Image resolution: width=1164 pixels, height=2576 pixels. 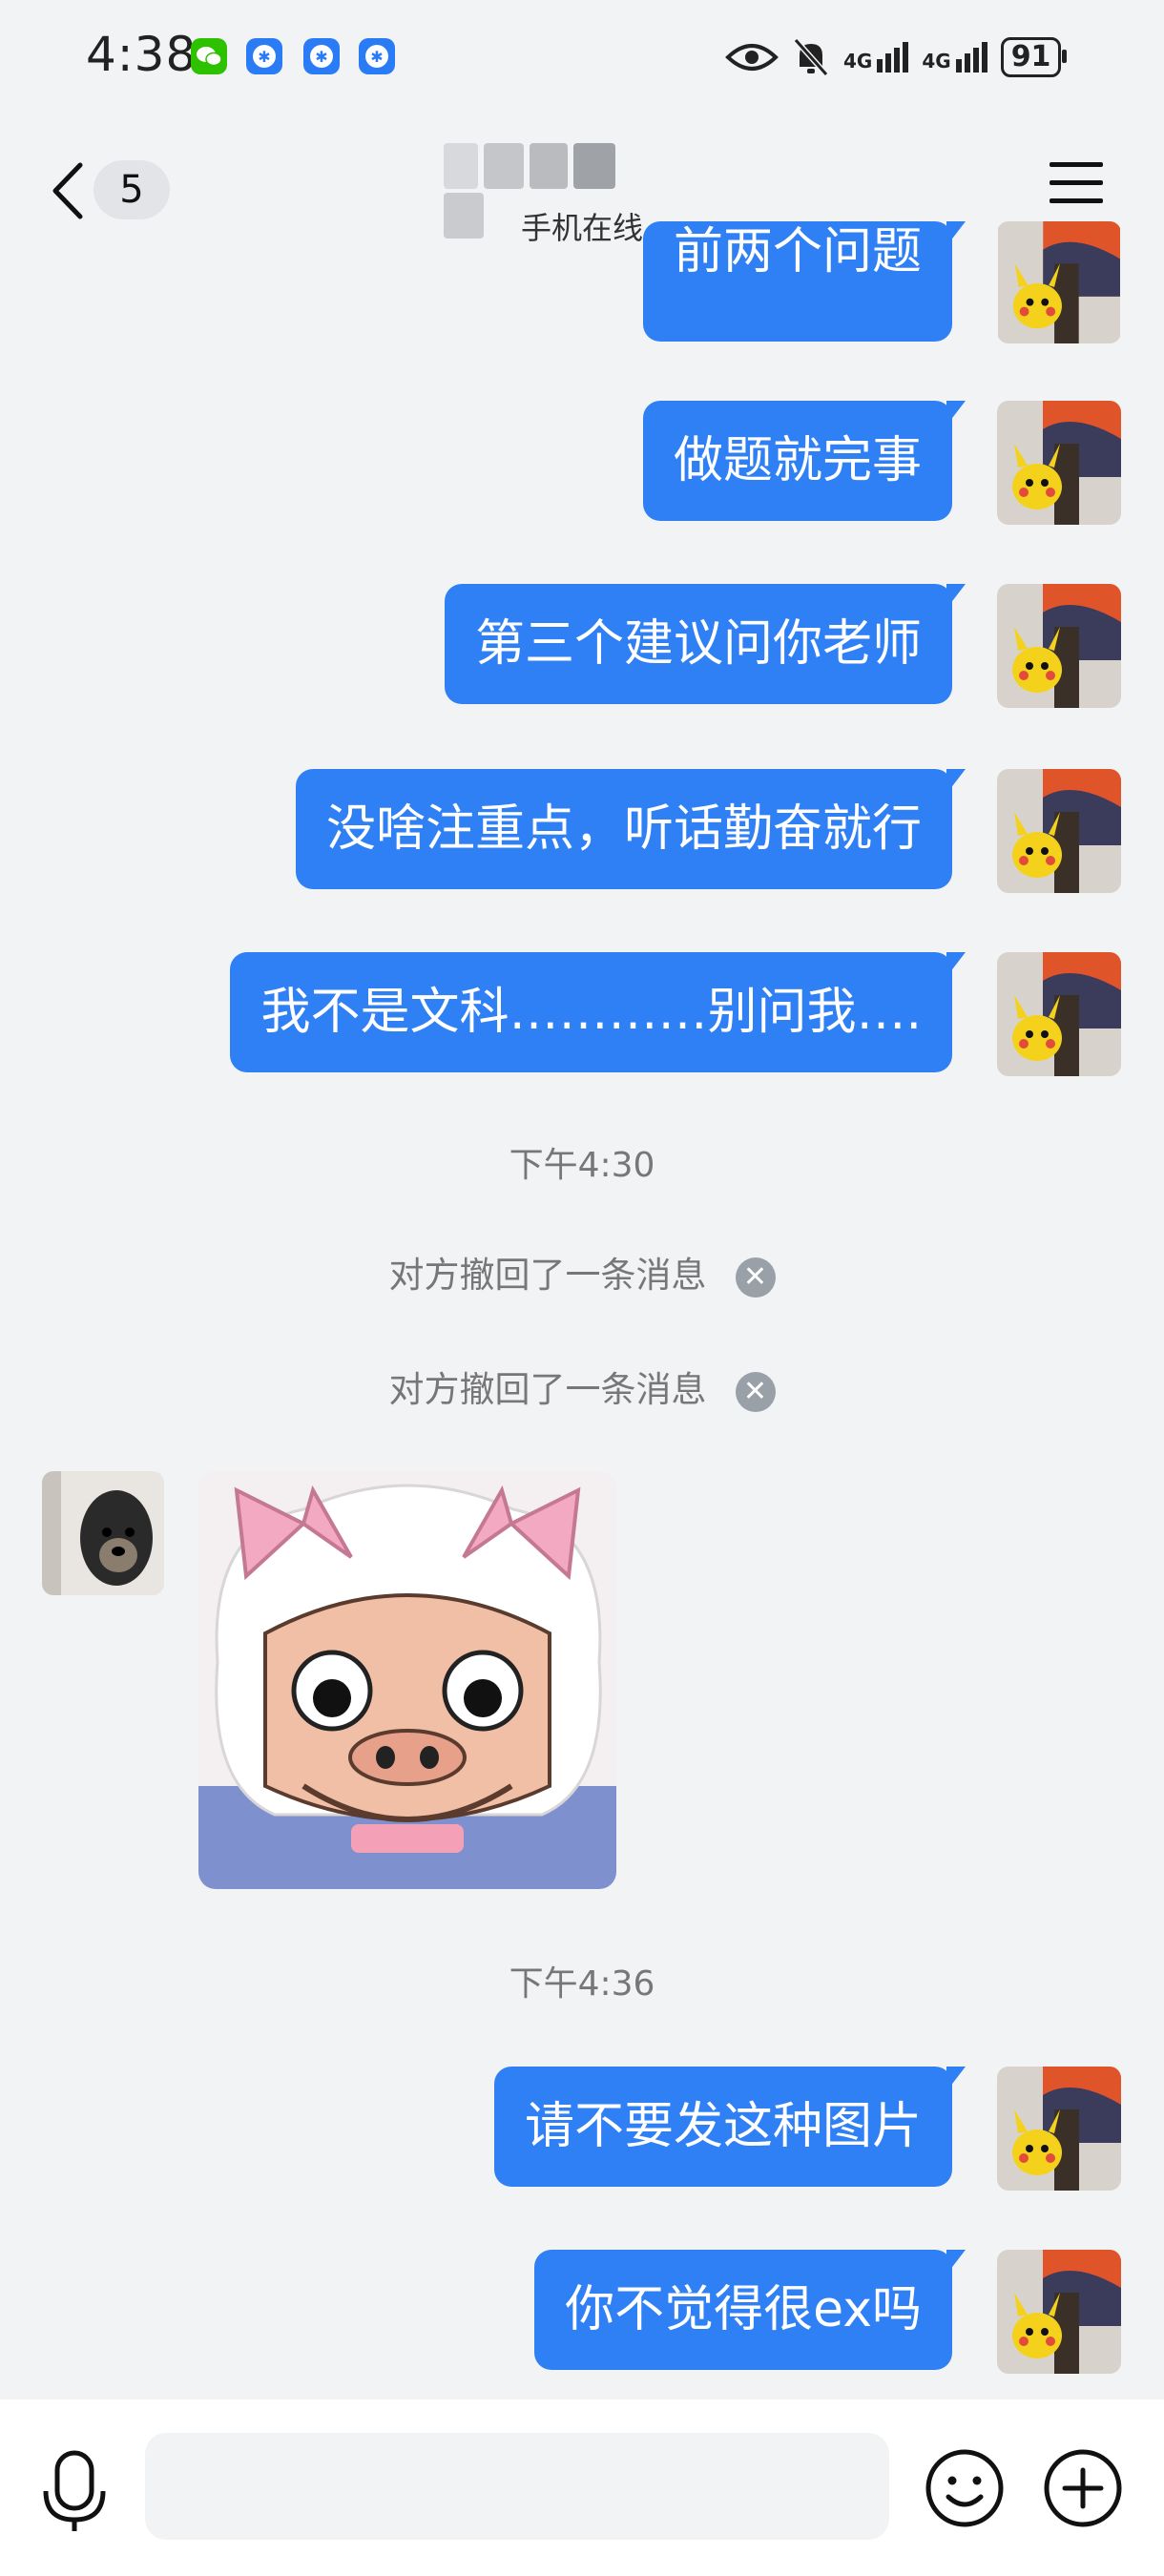 I want to click on wechat-notification-icon, so click(x=209, y=56).